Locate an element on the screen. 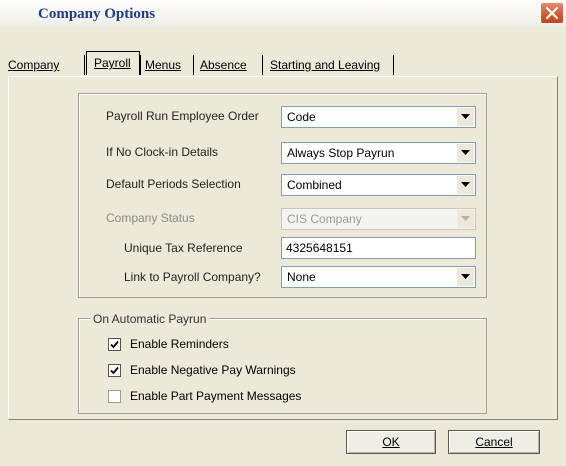  no-clock-select: Always Stop Payrun is located at coordinates (378, 153).